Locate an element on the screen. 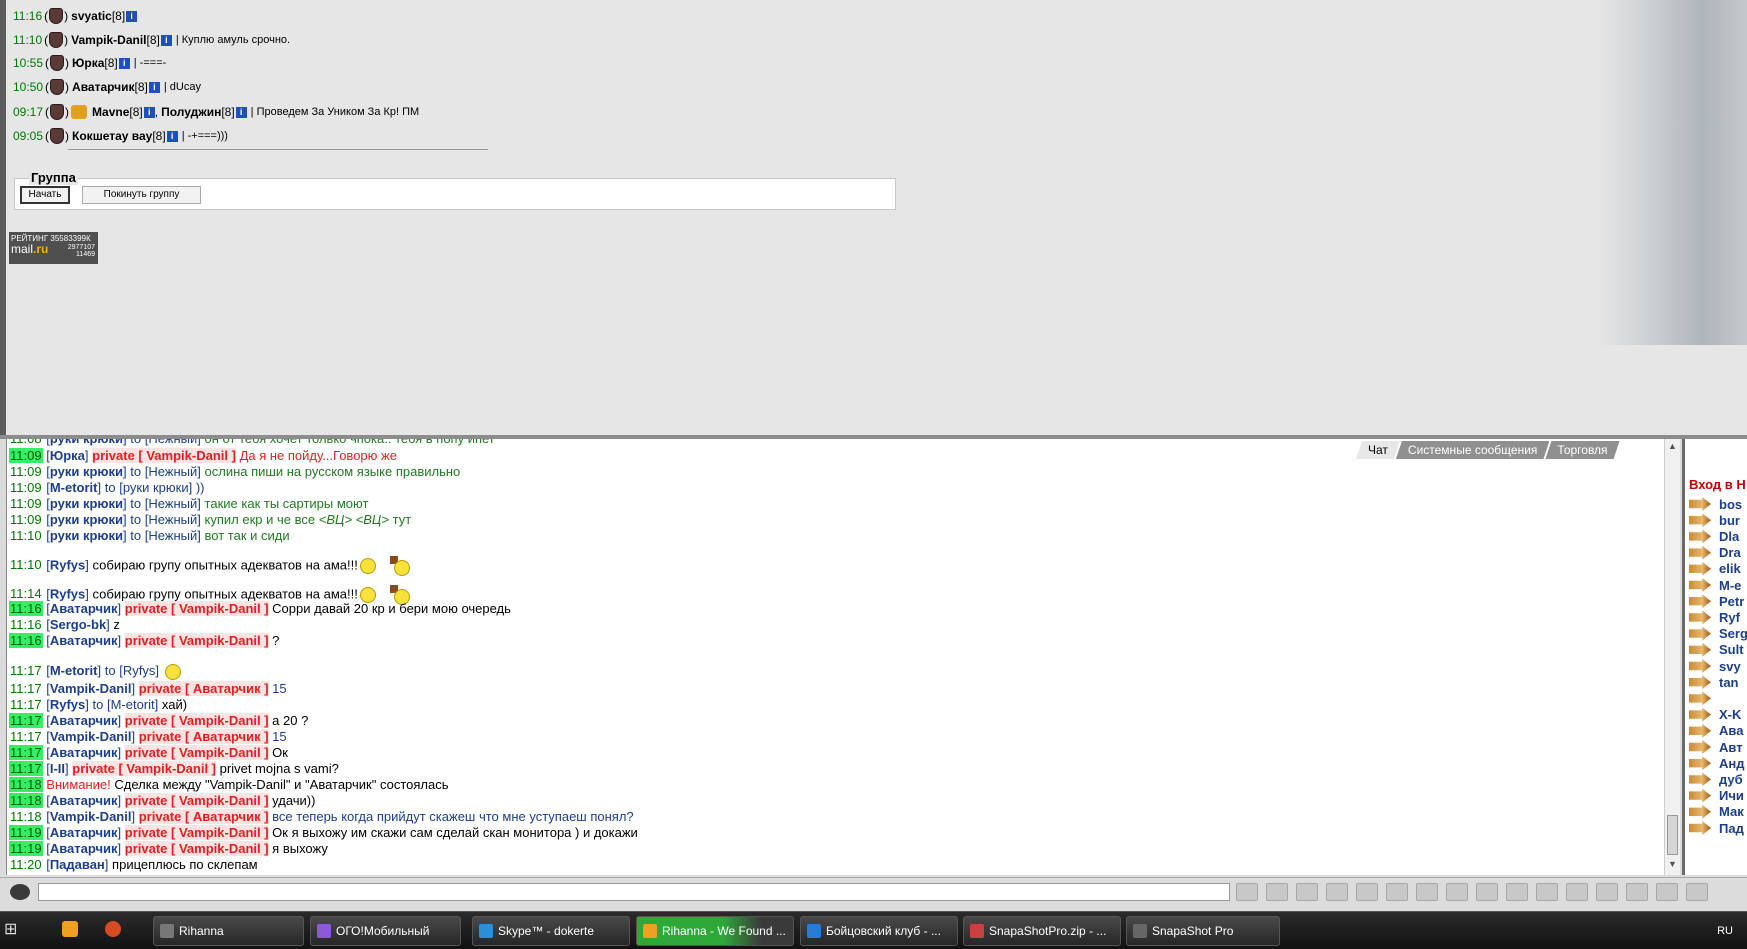  user-row: дуб is located at coordinates (1716, 779).